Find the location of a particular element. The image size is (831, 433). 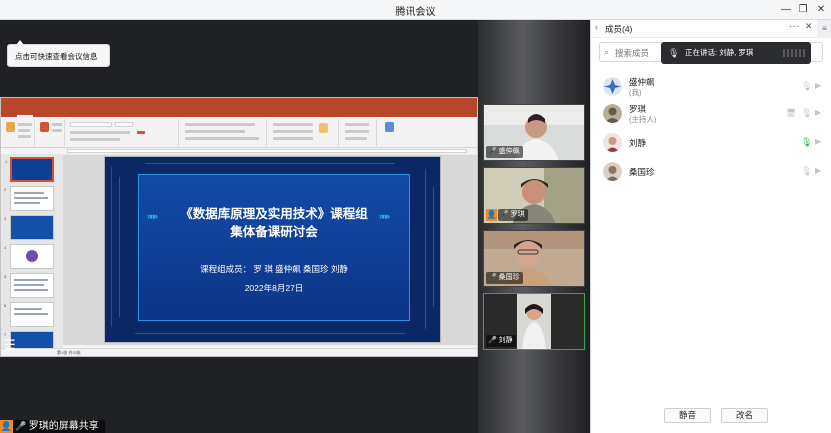

member-row: 刘静 🎙 ▶ is located at coordinates (711, 143).